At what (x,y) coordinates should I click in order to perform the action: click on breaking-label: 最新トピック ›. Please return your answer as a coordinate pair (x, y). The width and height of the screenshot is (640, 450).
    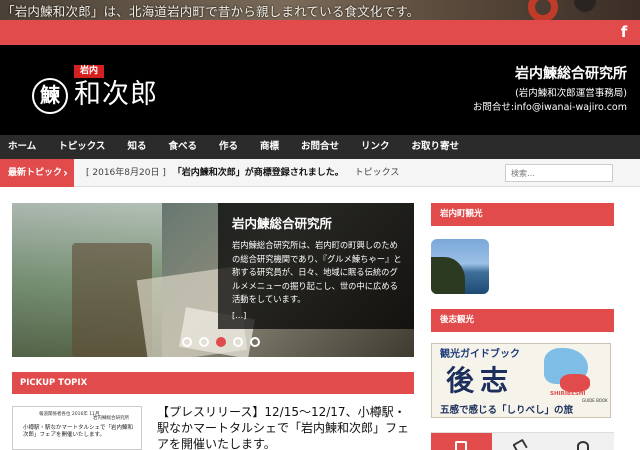
    Looking at the image, I should click on (37, 173).